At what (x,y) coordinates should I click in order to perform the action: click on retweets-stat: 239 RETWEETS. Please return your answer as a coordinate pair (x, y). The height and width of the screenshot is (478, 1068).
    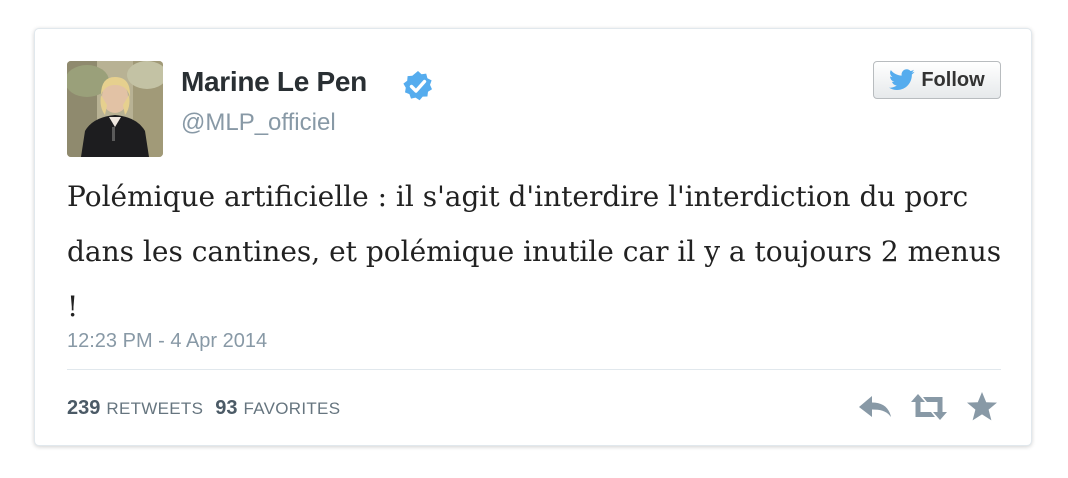
    Looking at the image, I should click on (135, 408).